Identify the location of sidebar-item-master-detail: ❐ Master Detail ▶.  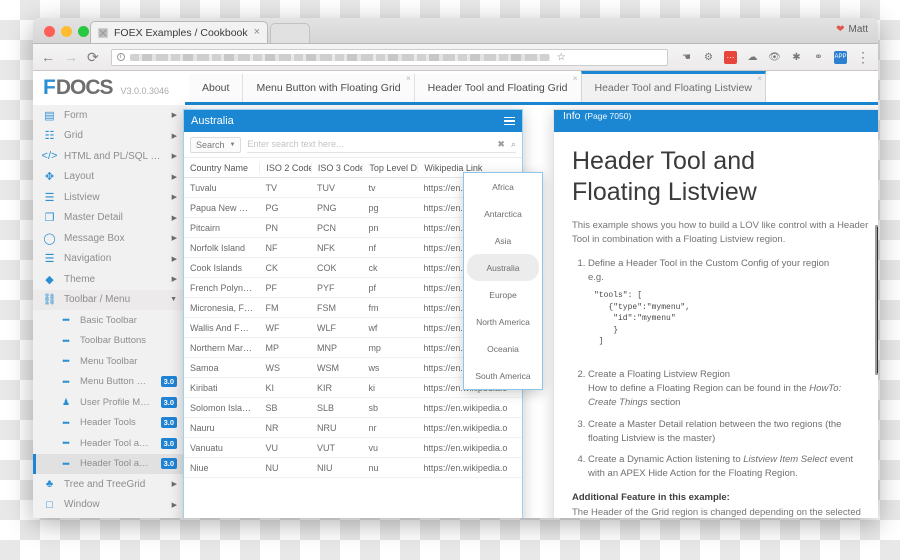
(109, 218).